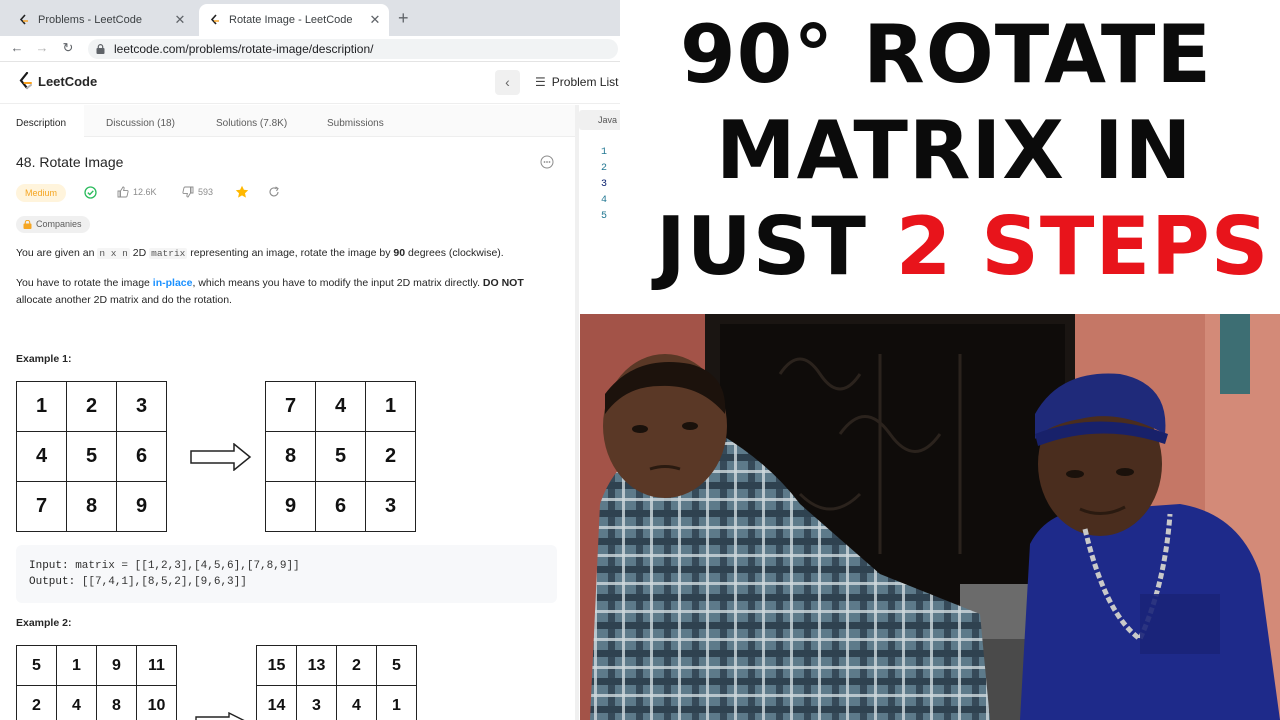 This screenshot has width=1280, height=720. I want to click on tab-discussion: Discussion (18), so click(140, 121).